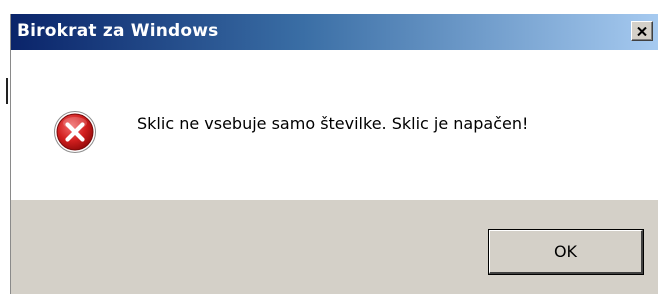  Describe the element at coordinates (75, 132) in the screenshot. I see `error-icon` at that location.